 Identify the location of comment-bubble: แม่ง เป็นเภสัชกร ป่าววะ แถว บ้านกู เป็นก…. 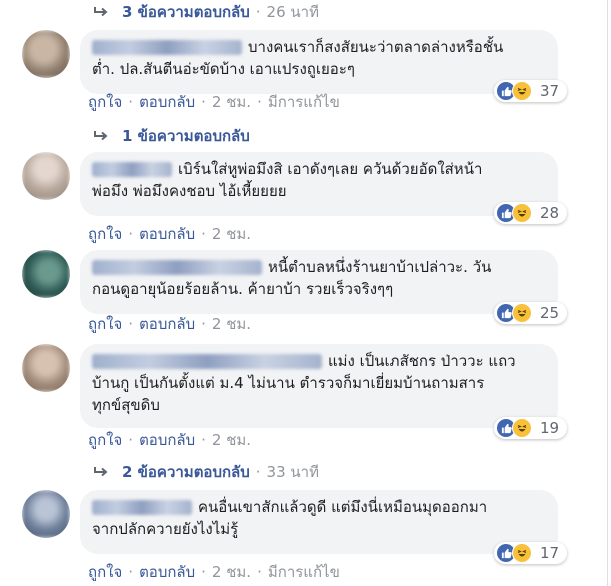
(319, 386).